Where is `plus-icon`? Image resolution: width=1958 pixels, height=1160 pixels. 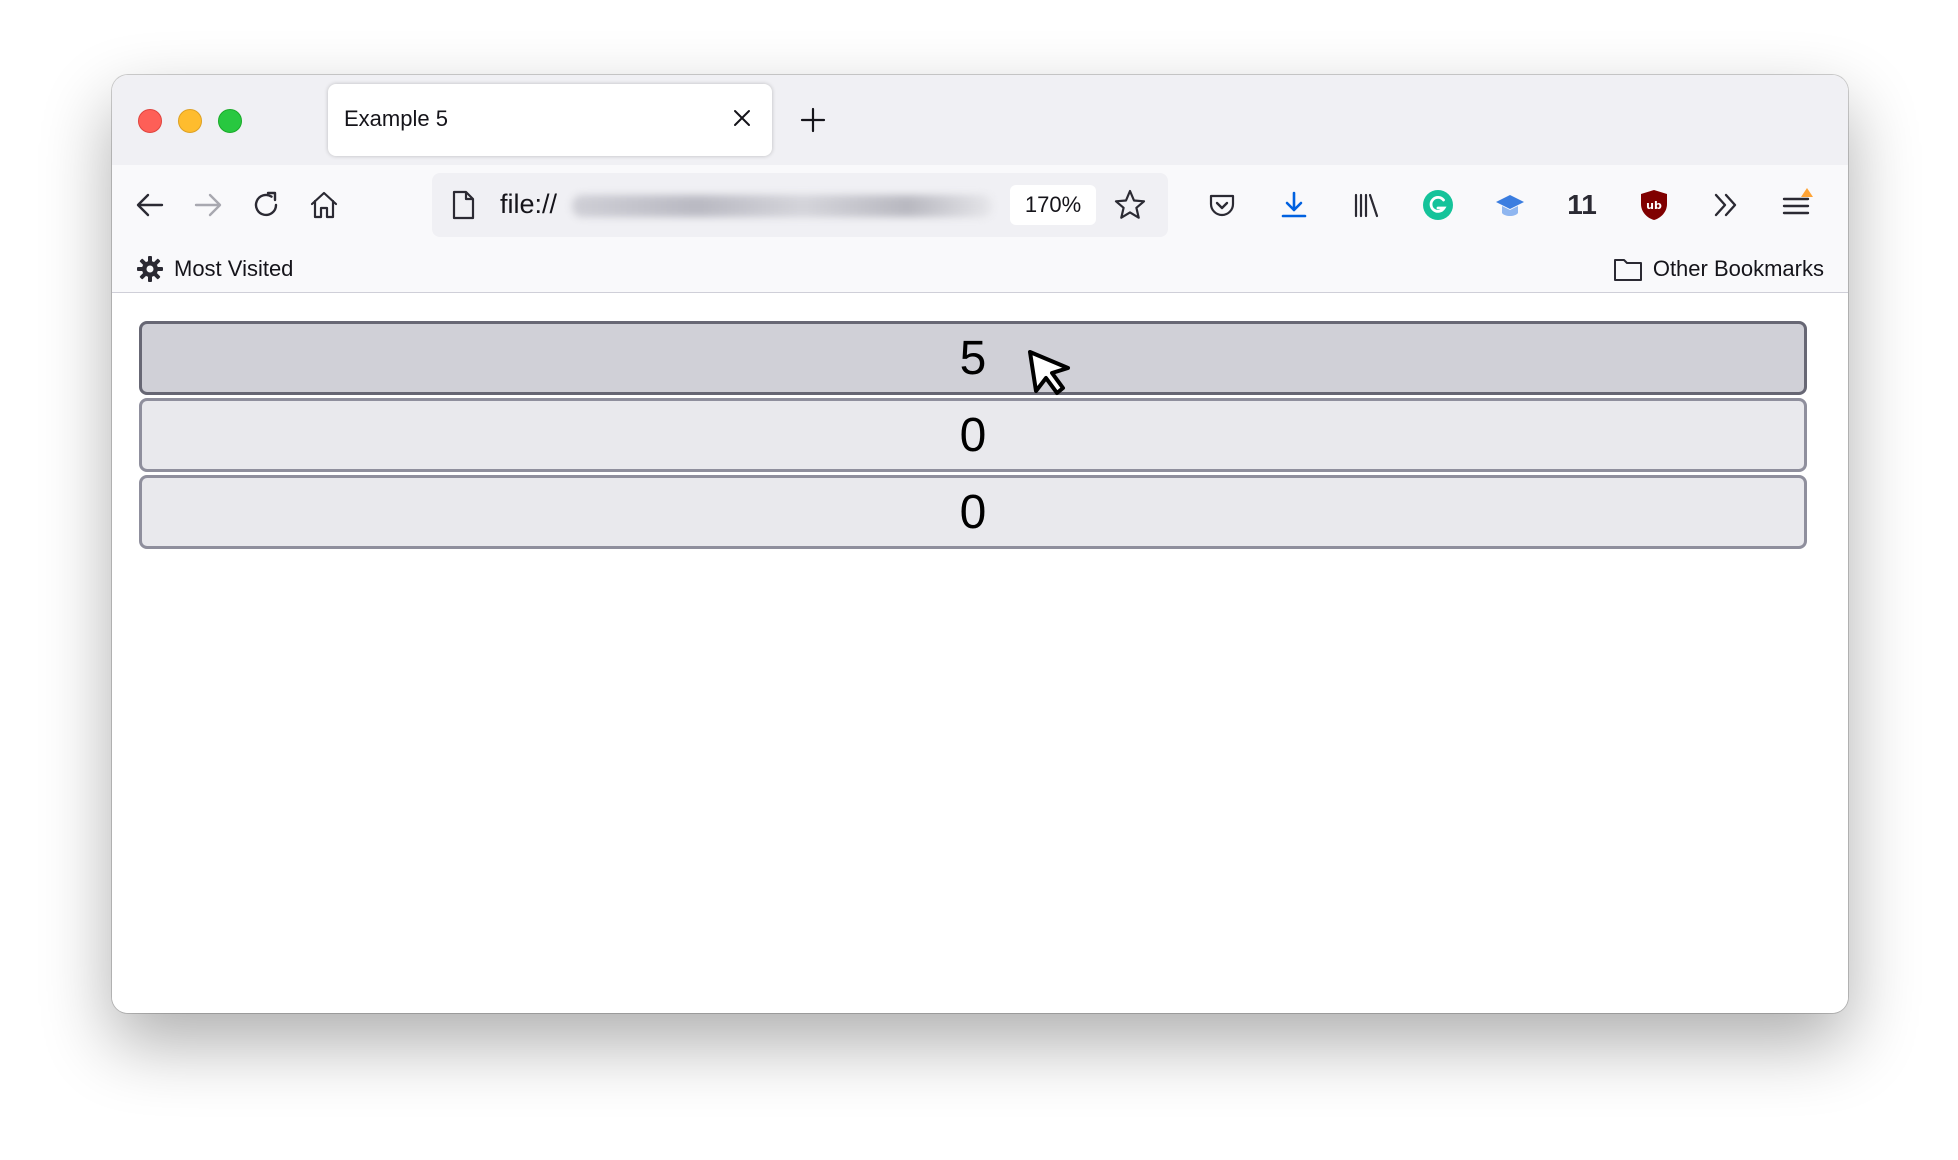
plus-icon is located at coordinates (813, 120).